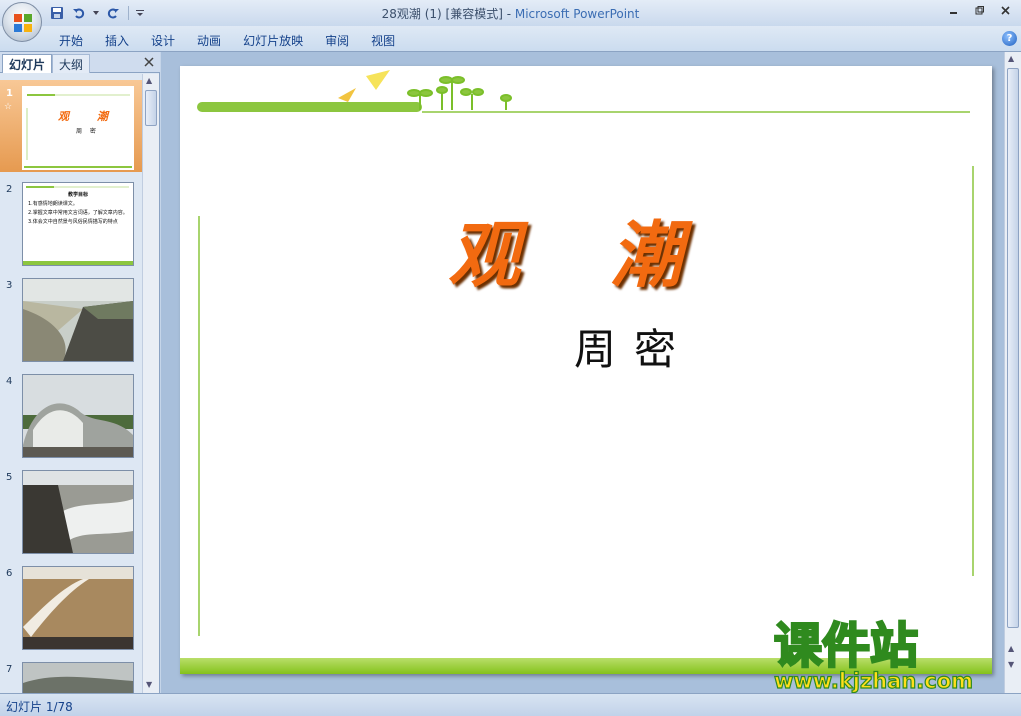 This screenshot has width=1021, height=716. What do you see at coordinates (89, 116) in the screenshot?
I see `thumbnail-title: 观 潮` at bounding box center [89, 116].